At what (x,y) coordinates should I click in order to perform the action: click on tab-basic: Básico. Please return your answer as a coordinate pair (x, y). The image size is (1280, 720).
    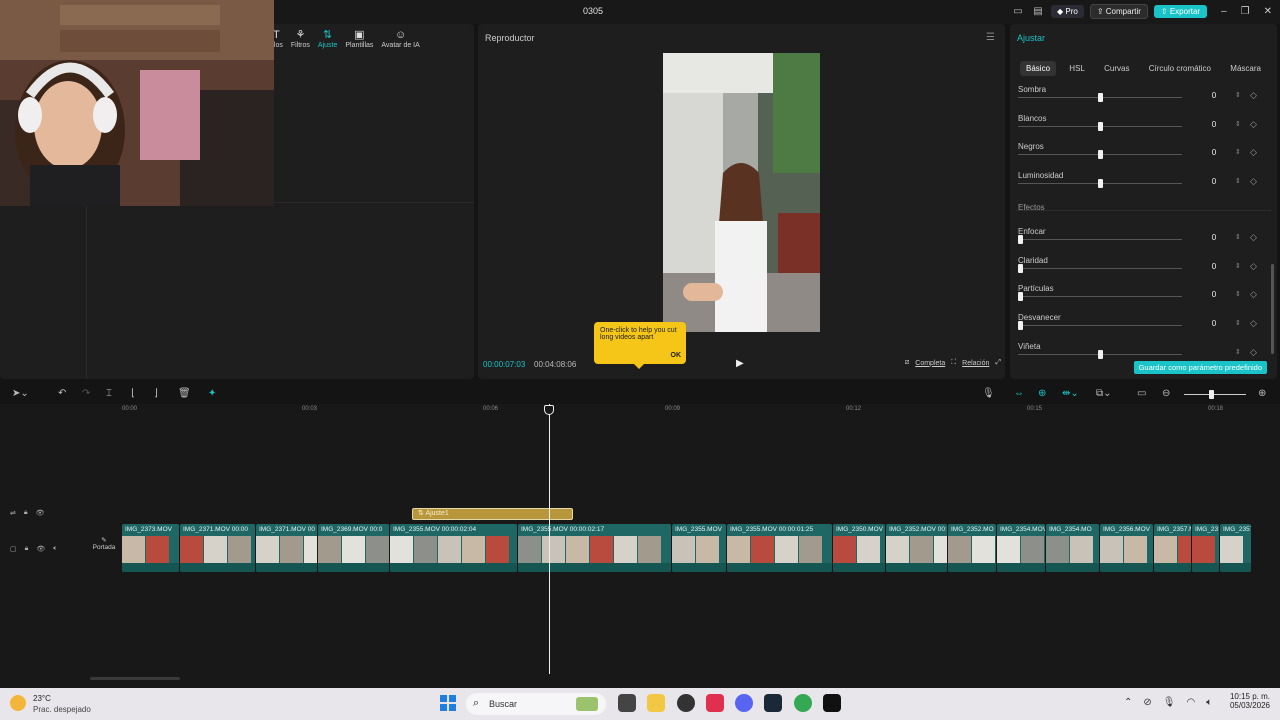
    Looking at the image, I should click on (1038, 68).